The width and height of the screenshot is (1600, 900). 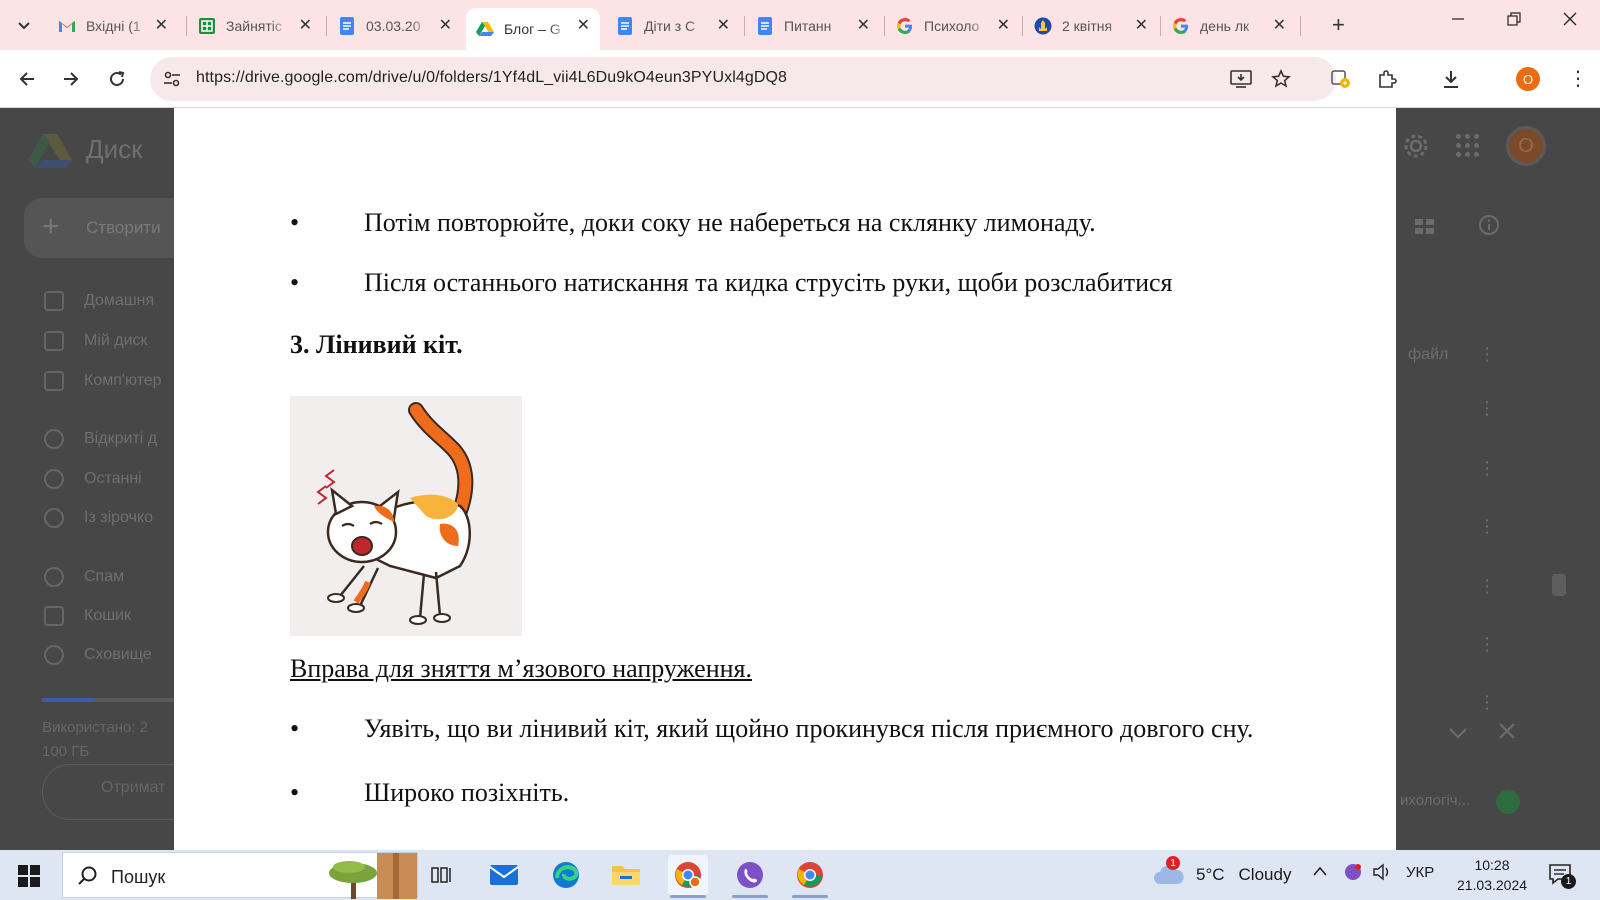 I want to click on restore-icon, so click(x=1514, y=19).